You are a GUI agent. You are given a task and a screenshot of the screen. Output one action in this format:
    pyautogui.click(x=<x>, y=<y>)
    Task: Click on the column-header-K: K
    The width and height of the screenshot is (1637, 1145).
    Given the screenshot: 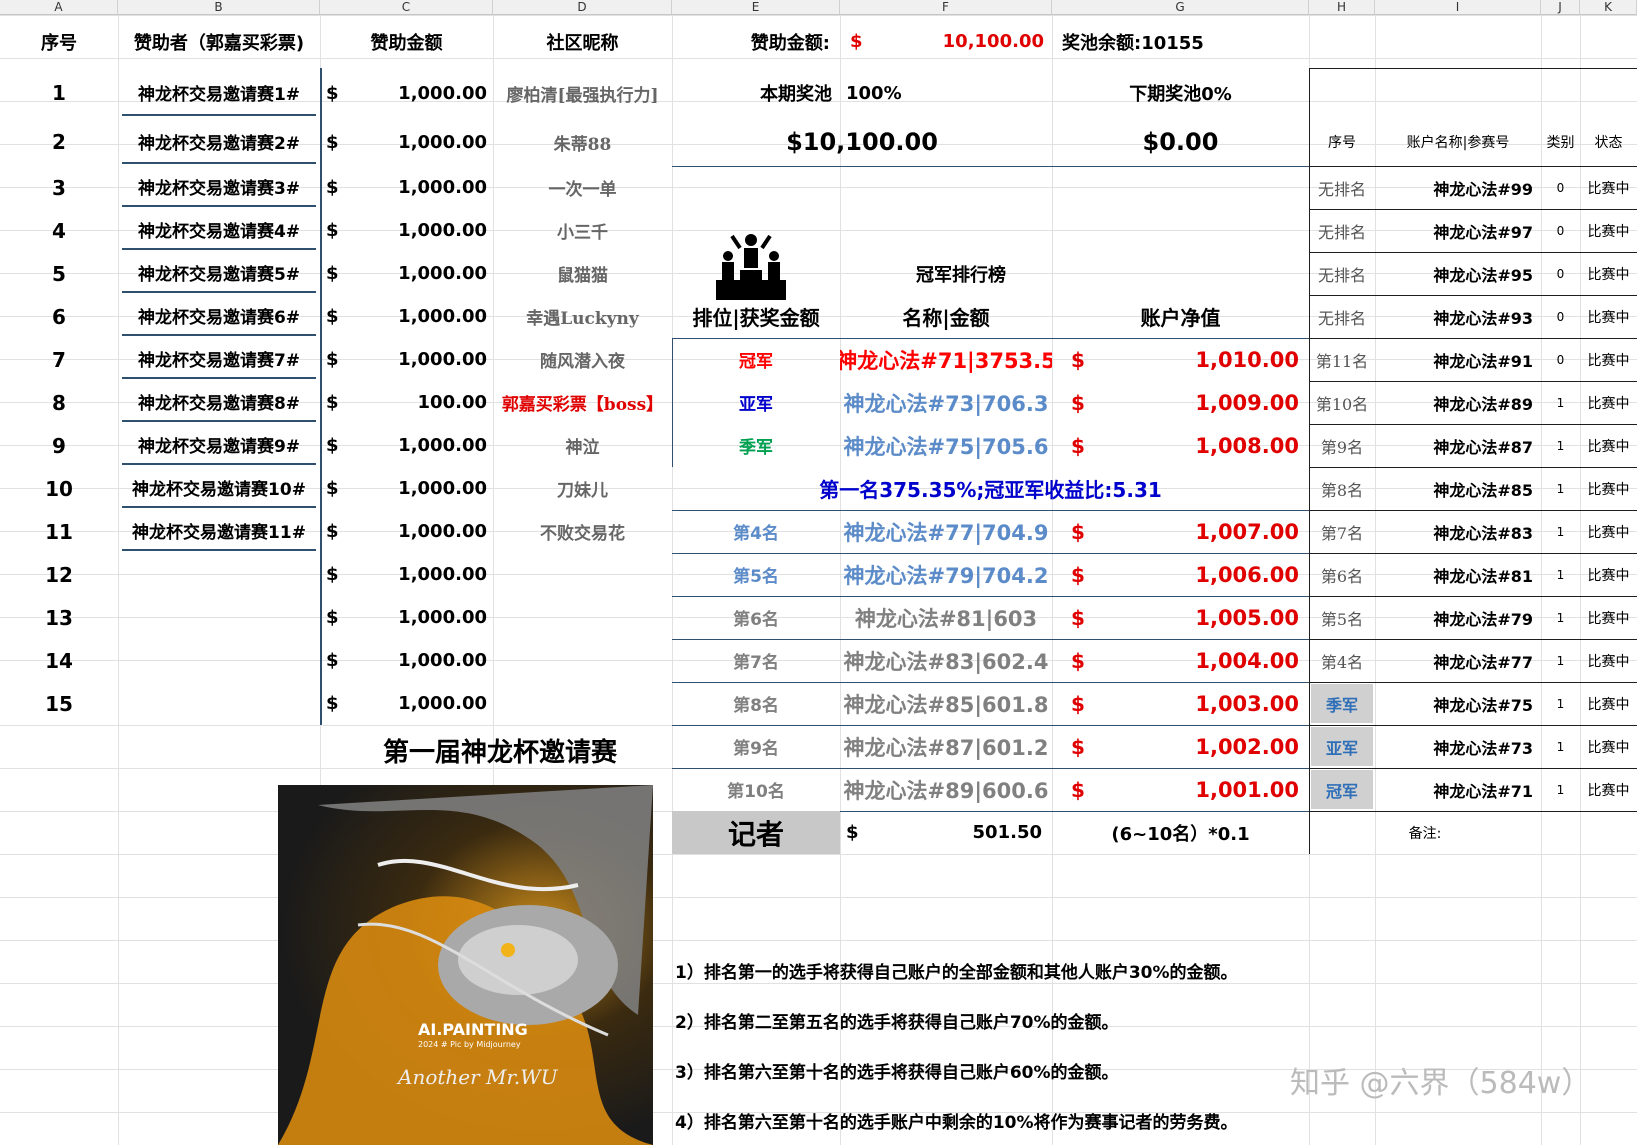 What is the action you would take?
    pyautogui.click(x=1608, y=7)
    